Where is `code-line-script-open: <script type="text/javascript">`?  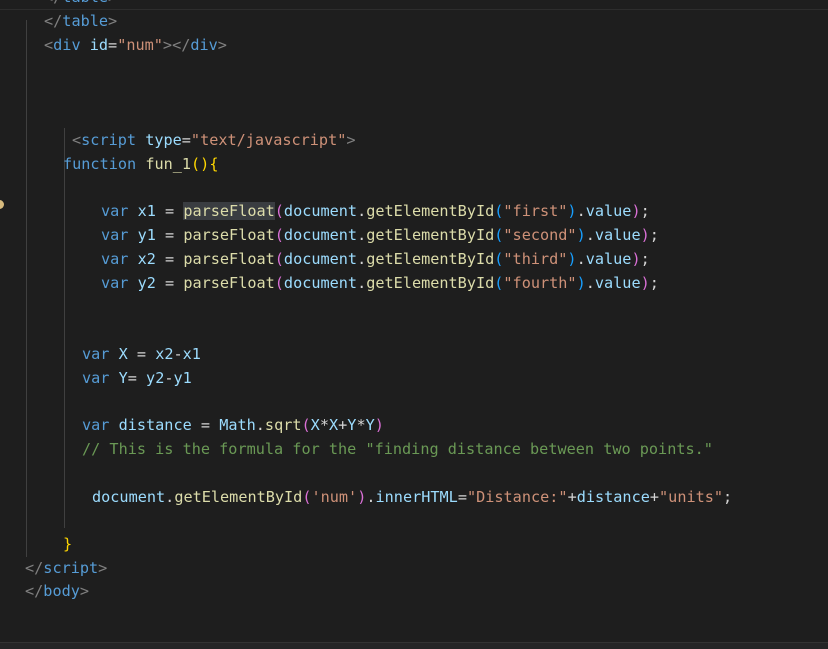
code-line-script-open: <script type="text/javascript"> is located at coordinates (214, 140).